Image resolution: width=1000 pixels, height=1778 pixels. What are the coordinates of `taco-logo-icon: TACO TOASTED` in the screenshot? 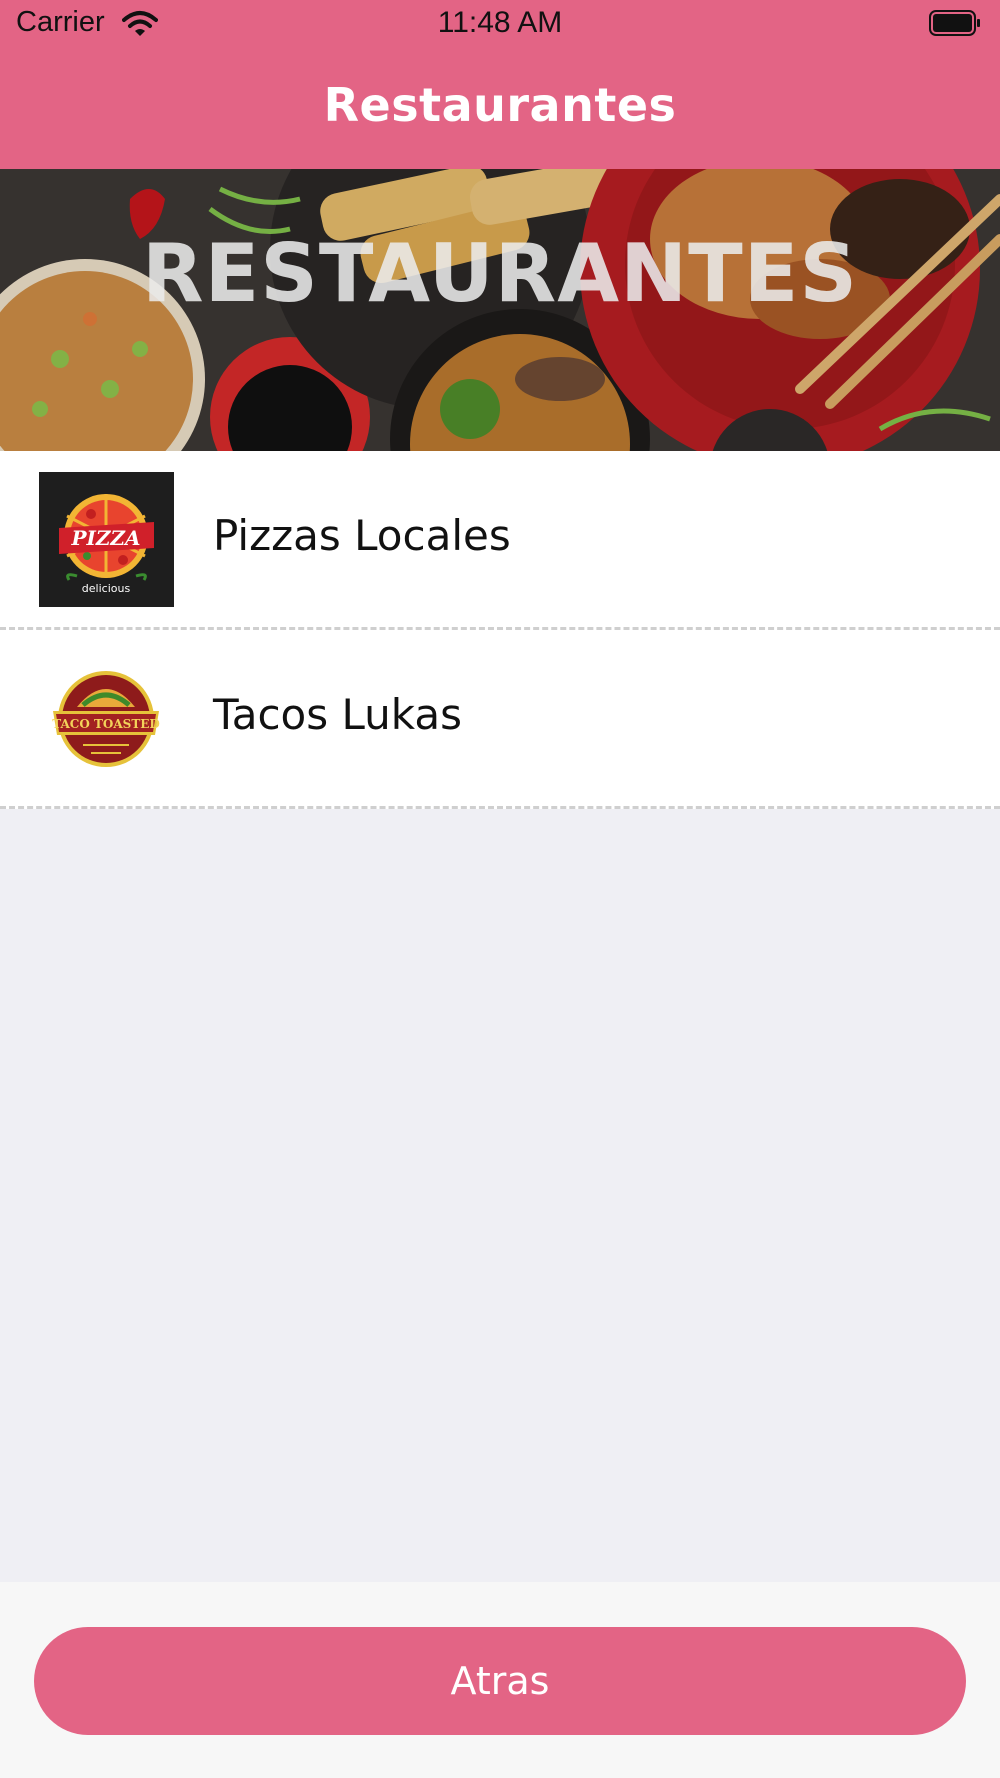 It's located at (106, 718).